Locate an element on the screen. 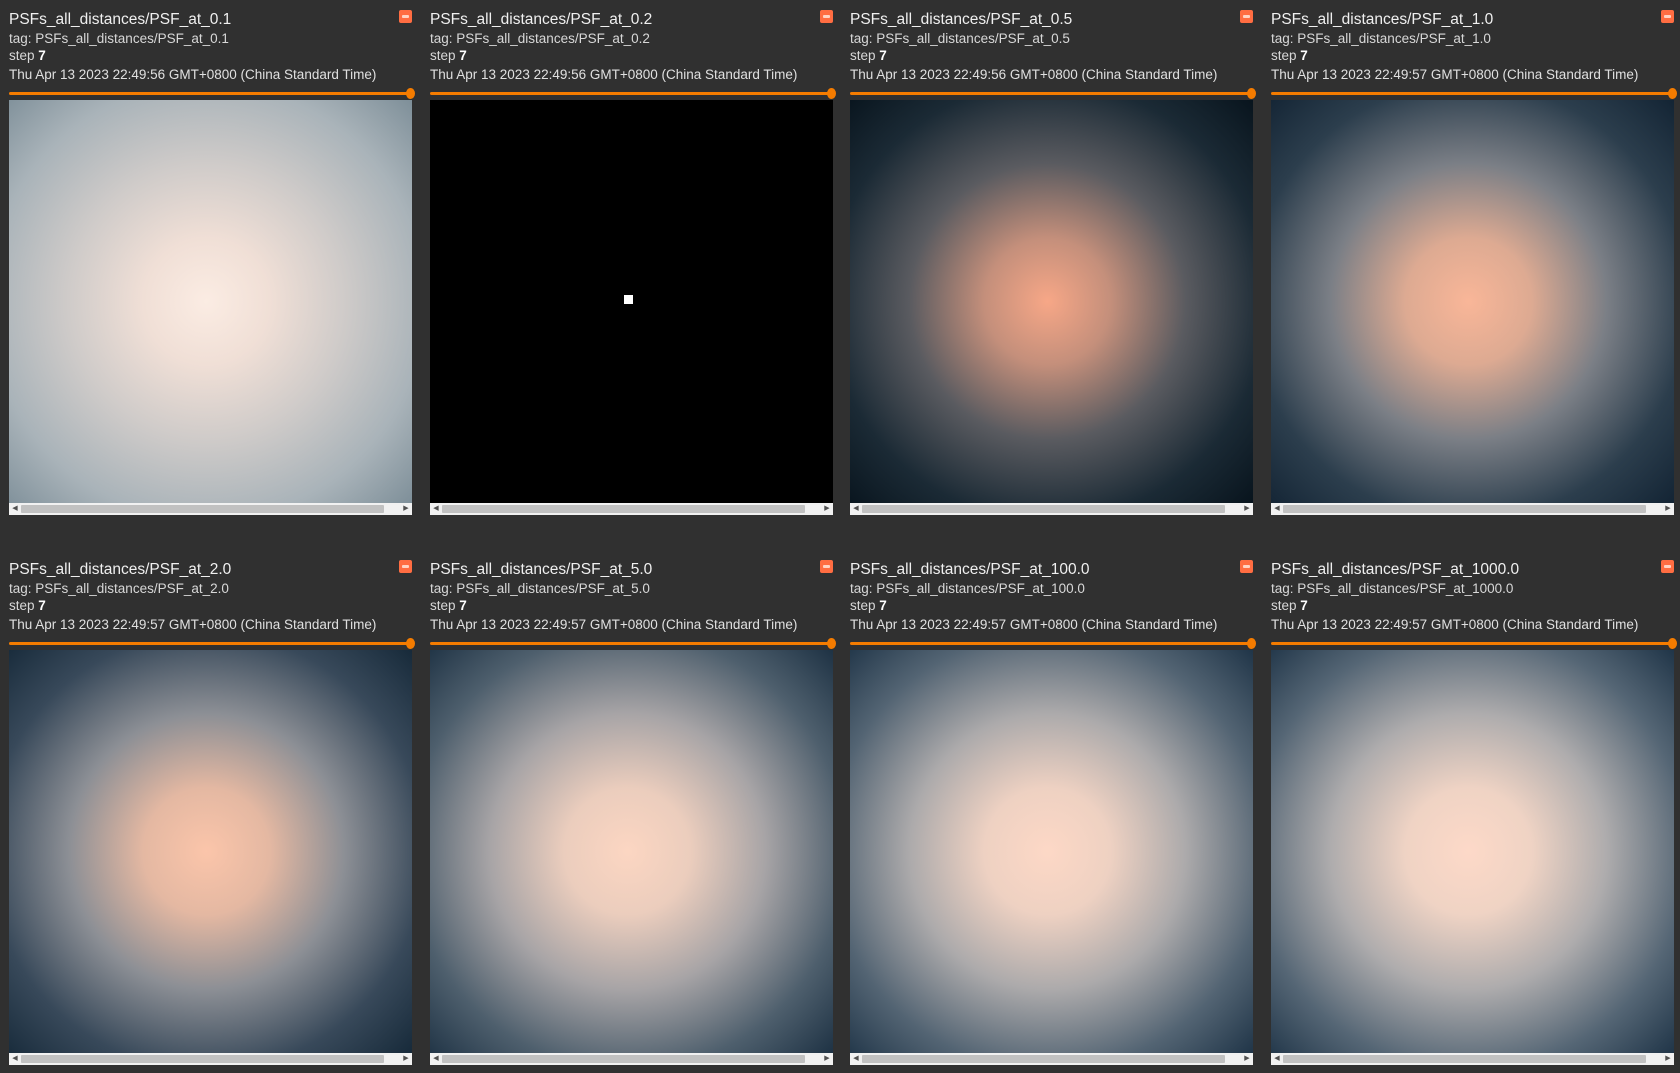 Image resolution: width=1680 pixels, height=1073 pixels. image-card: PSFs_all_distances/PSF_at_0.1 tag is located at coordinates (212, 275).